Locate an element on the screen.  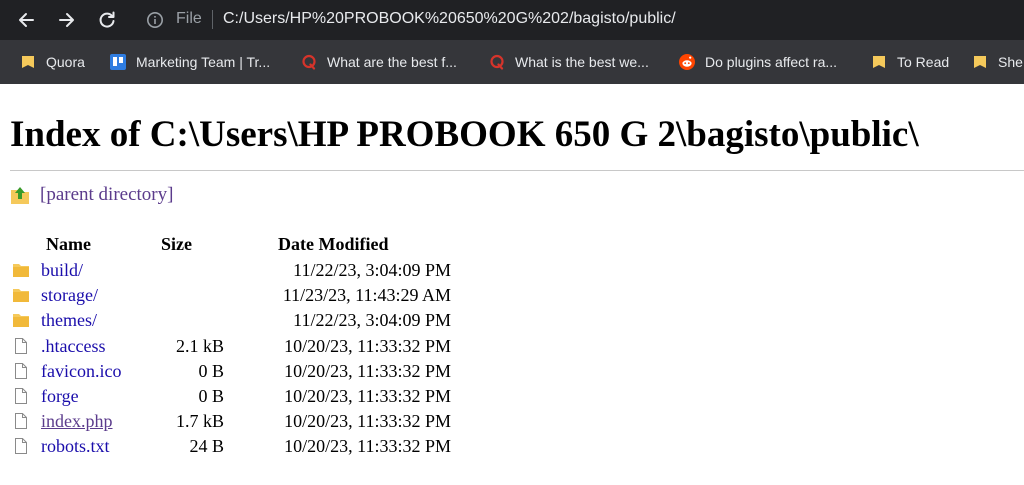
bookmark-label: To Read is located at coordinates (923, 62).